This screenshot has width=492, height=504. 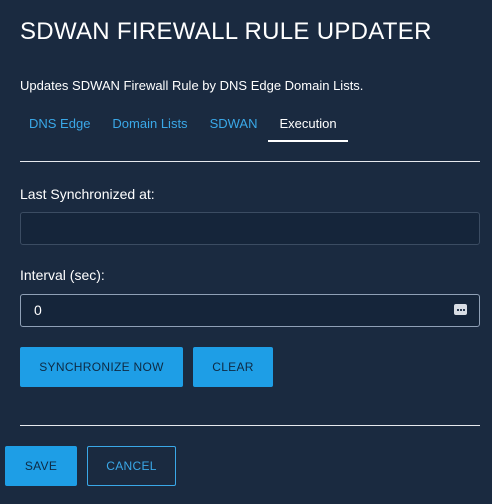 I want to click on tab-sdwan: SDWAN, so click(x=234, y=125).